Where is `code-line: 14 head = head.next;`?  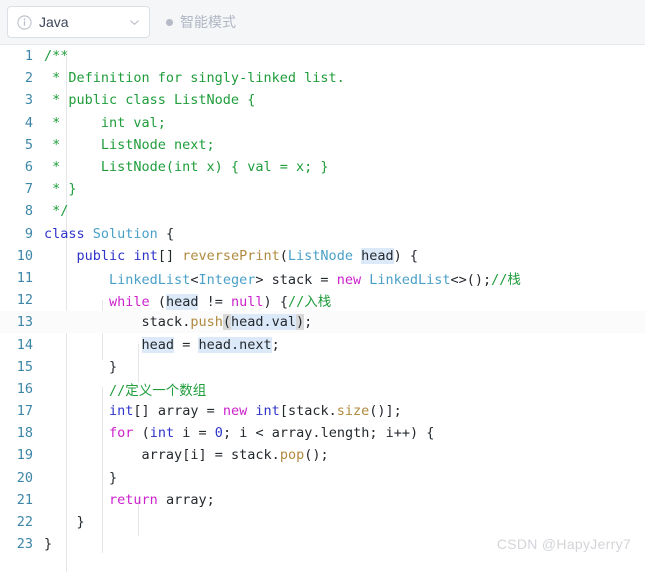 code-line: 14 head = head.next; is located at coordinates (322, 344).